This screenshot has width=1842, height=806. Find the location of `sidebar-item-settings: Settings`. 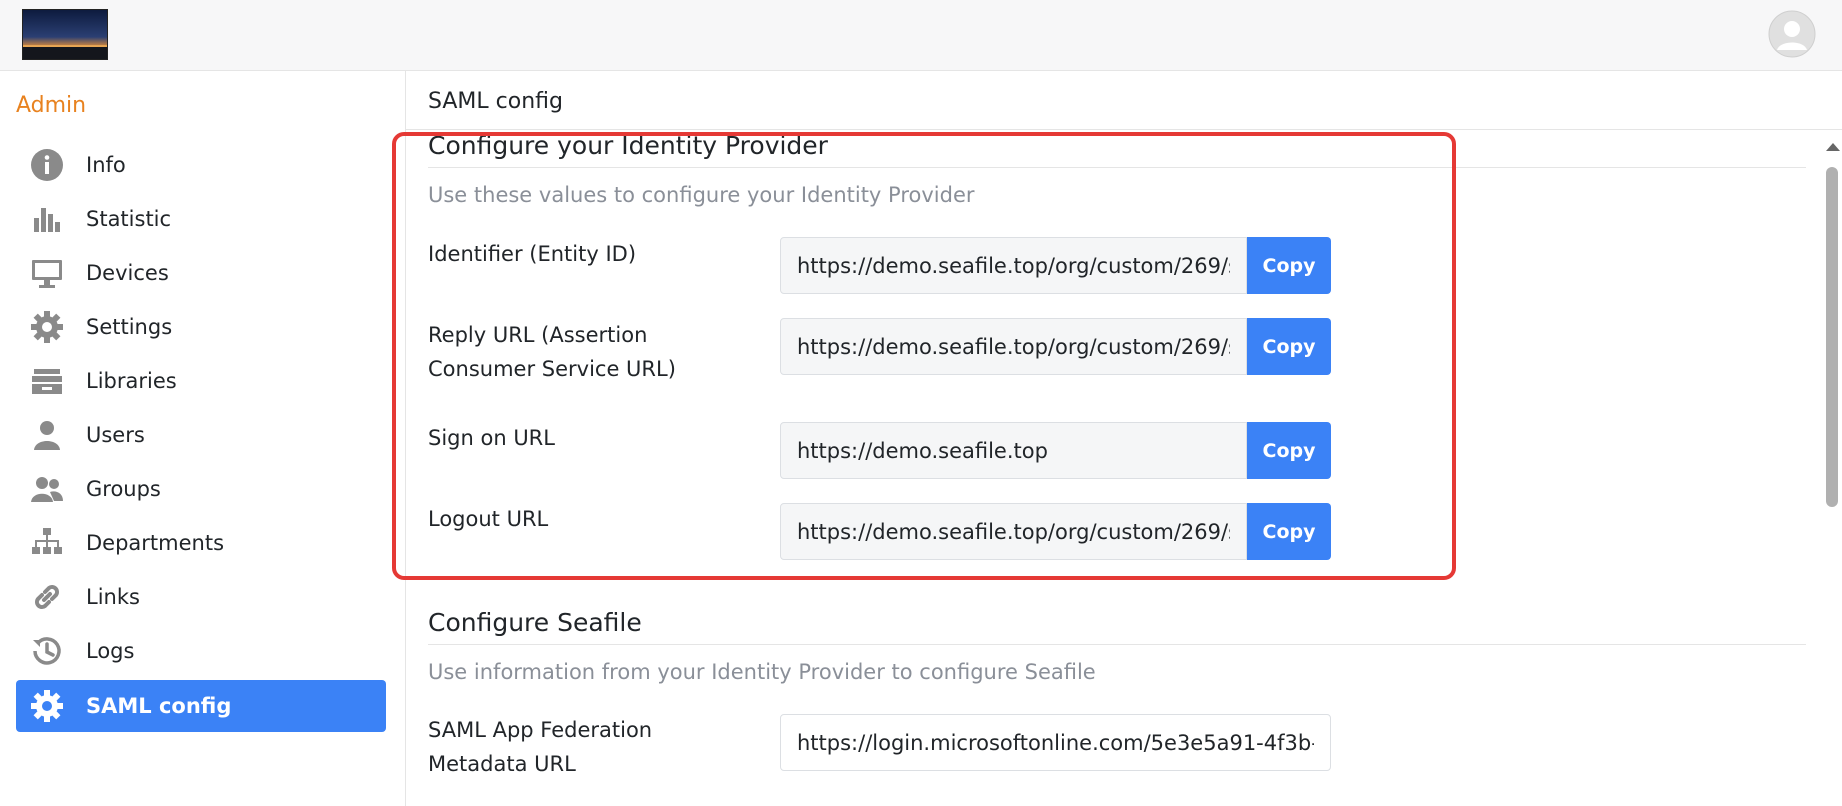

sidebar-item-settings: Settings is located at coordinates (201, 327).